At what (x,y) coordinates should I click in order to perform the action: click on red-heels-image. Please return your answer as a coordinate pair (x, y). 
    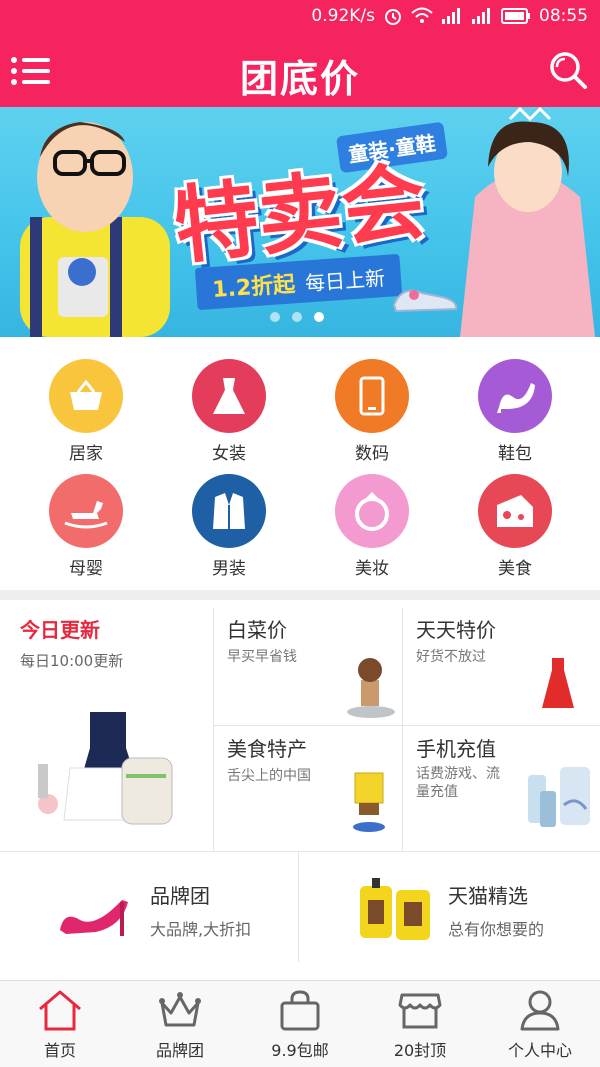
    Looking at the image, I should click on (94, 918).